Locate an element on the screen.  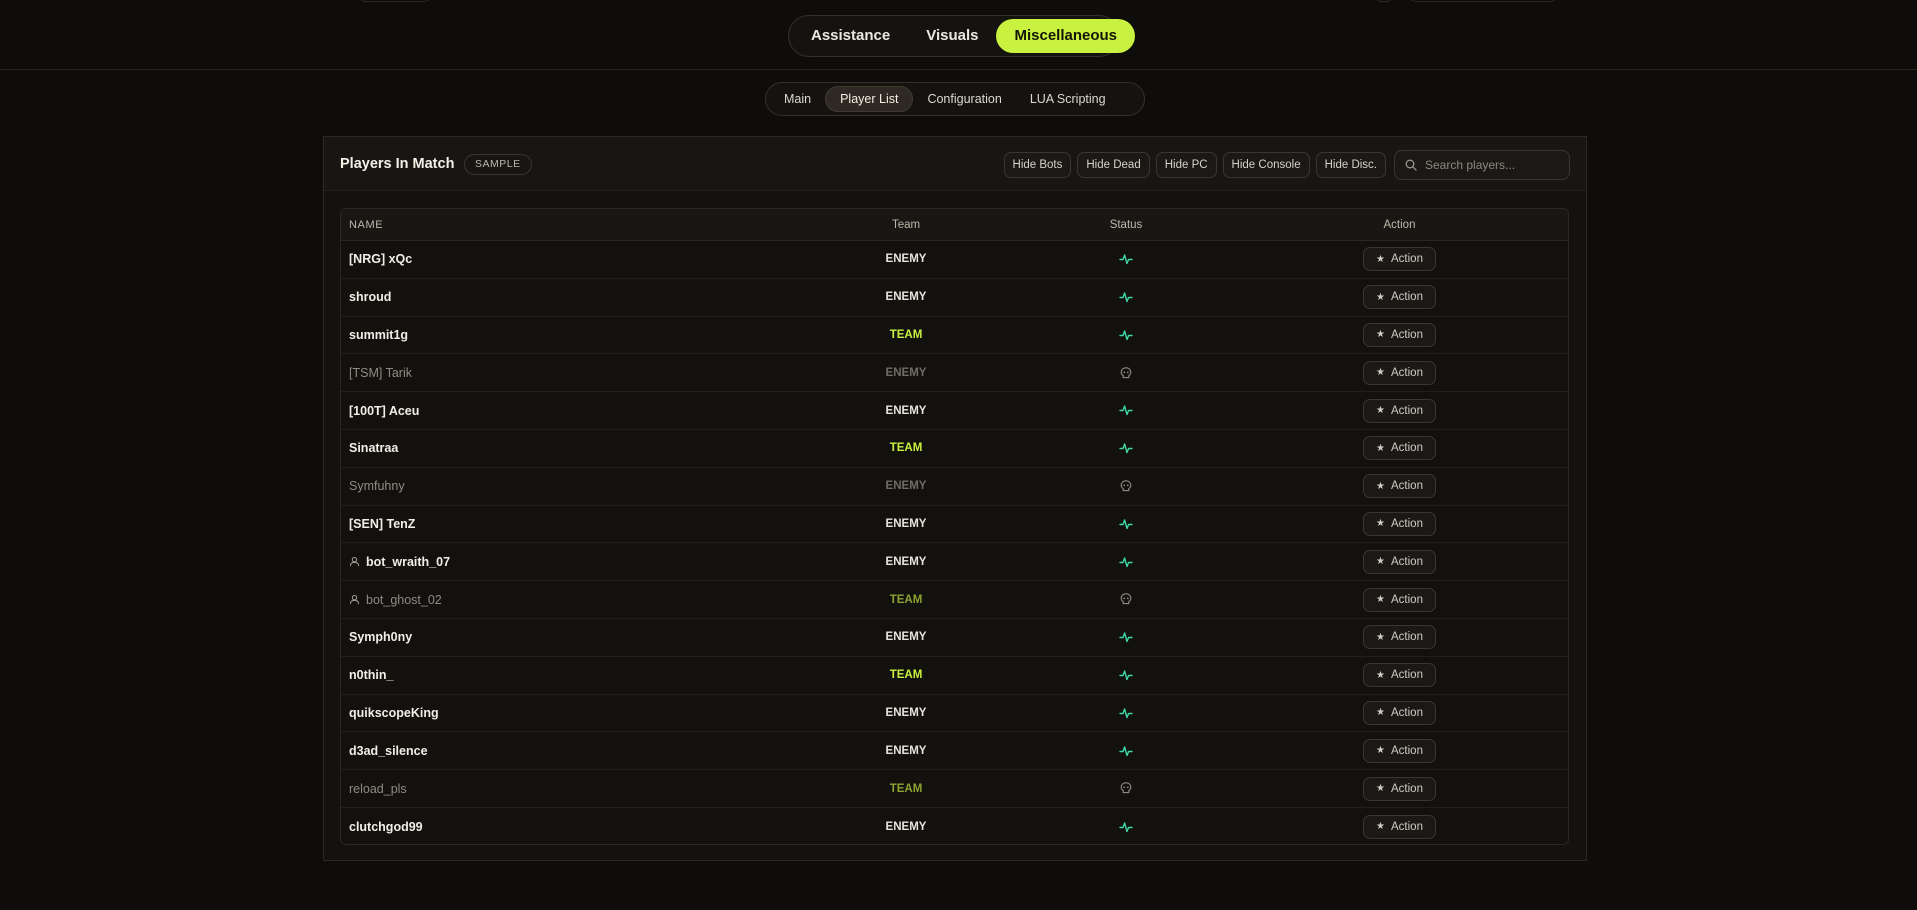
hide-console-button: Hide Console is located at coordinates (1266, 165).